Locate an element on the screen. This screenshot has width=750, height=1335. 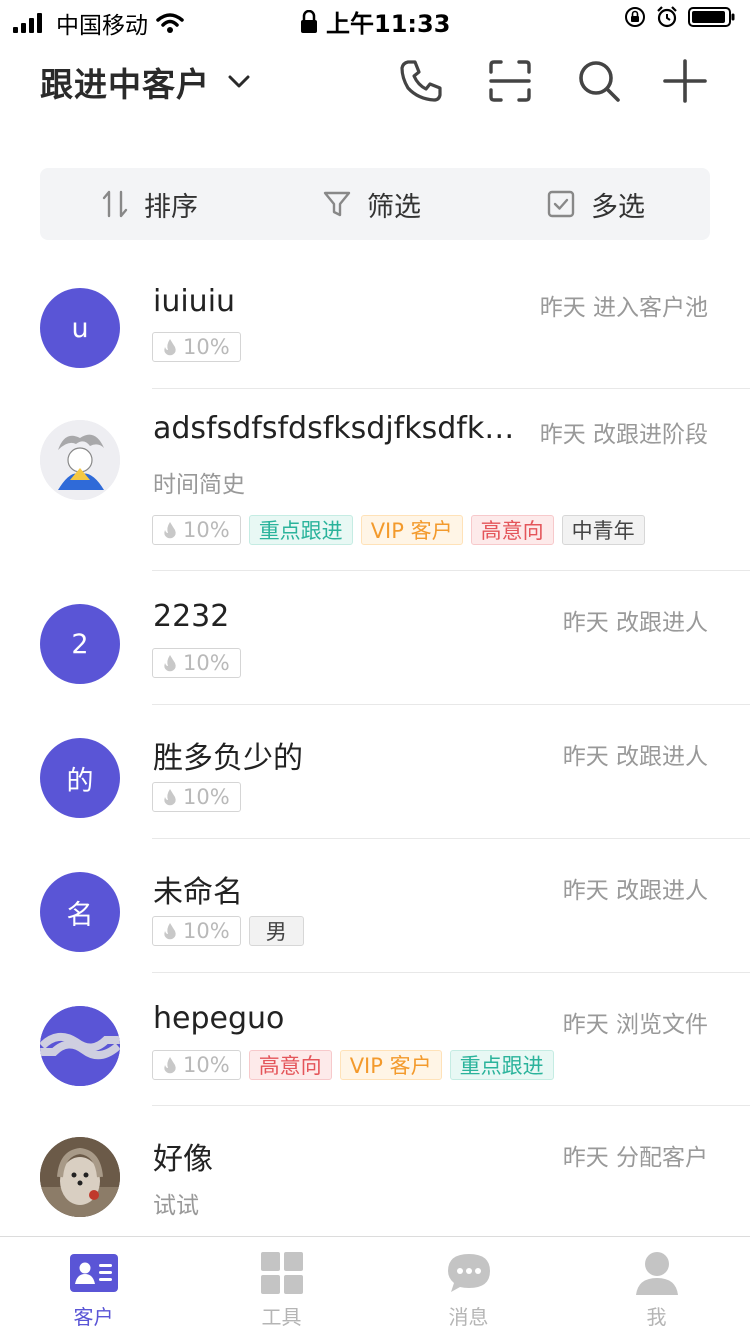
avatar: 的 is located at coordinates (80, 778).